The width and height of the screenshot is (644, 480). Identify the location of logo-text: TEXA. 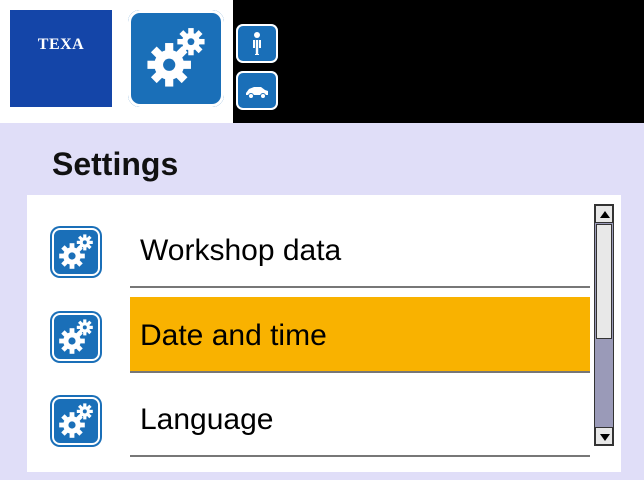
(61, 44).